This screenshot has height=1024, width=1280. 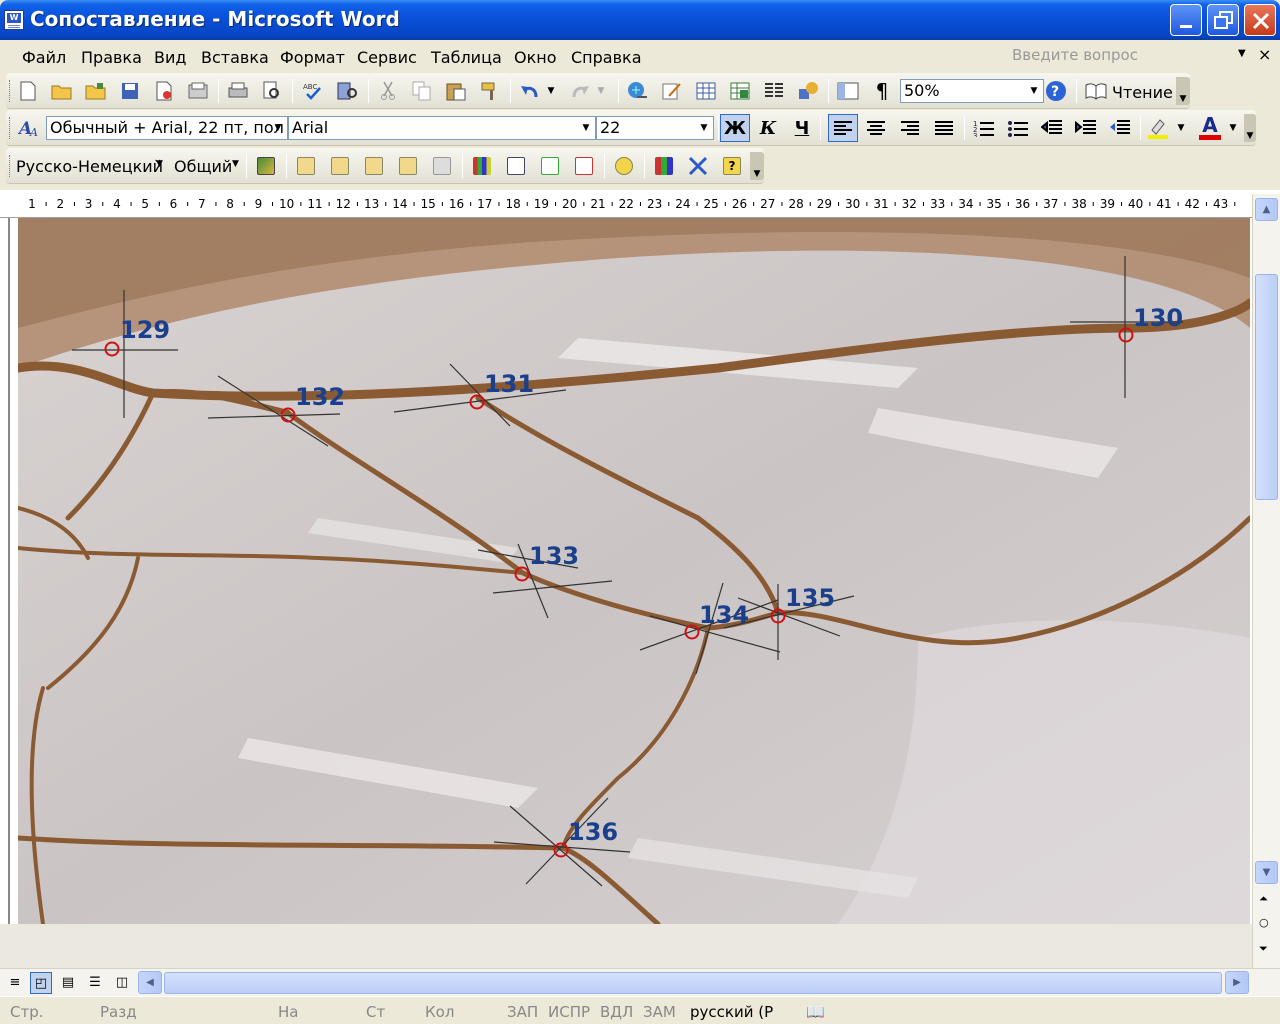 I want to click on copy-icon, so click(x=422, y=91).